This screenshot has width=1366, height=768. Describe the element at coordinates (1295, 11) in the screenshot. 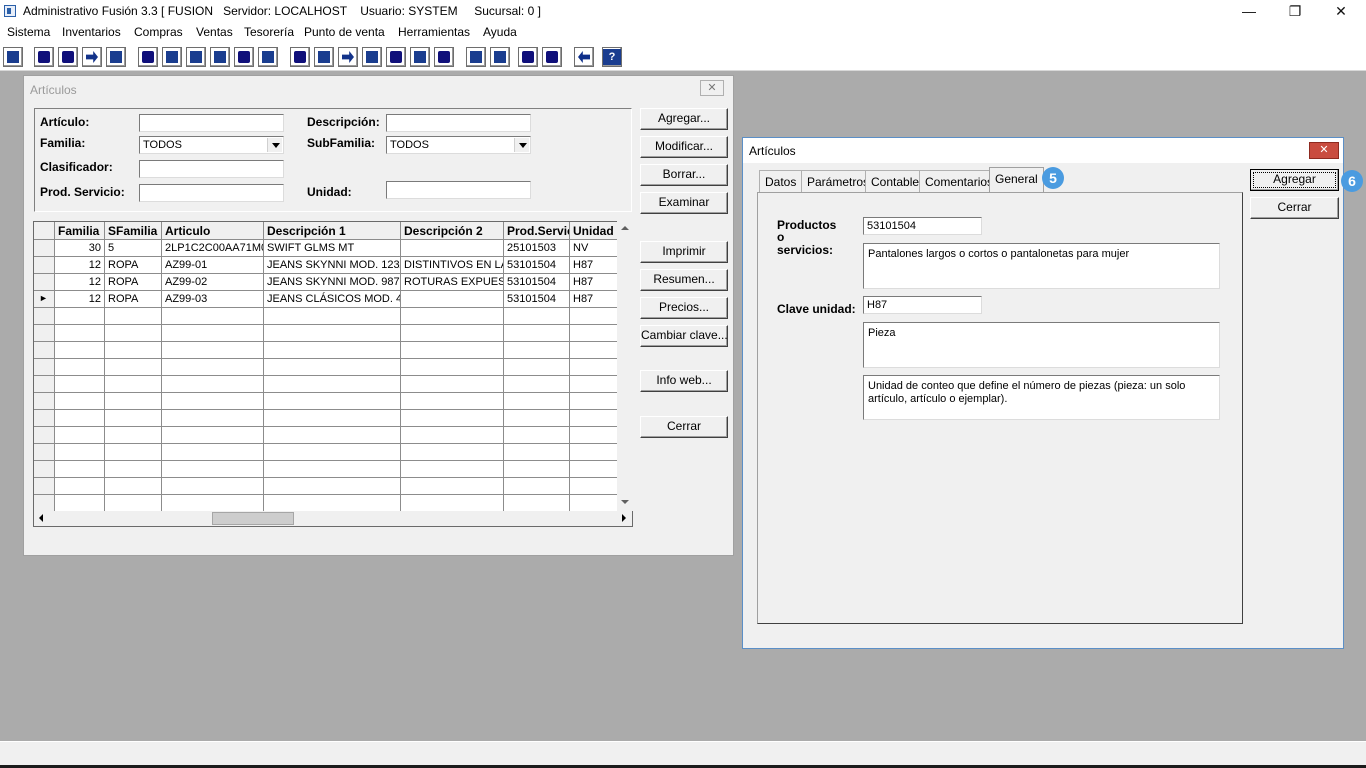

I see `restore-button: ❐` at that location.